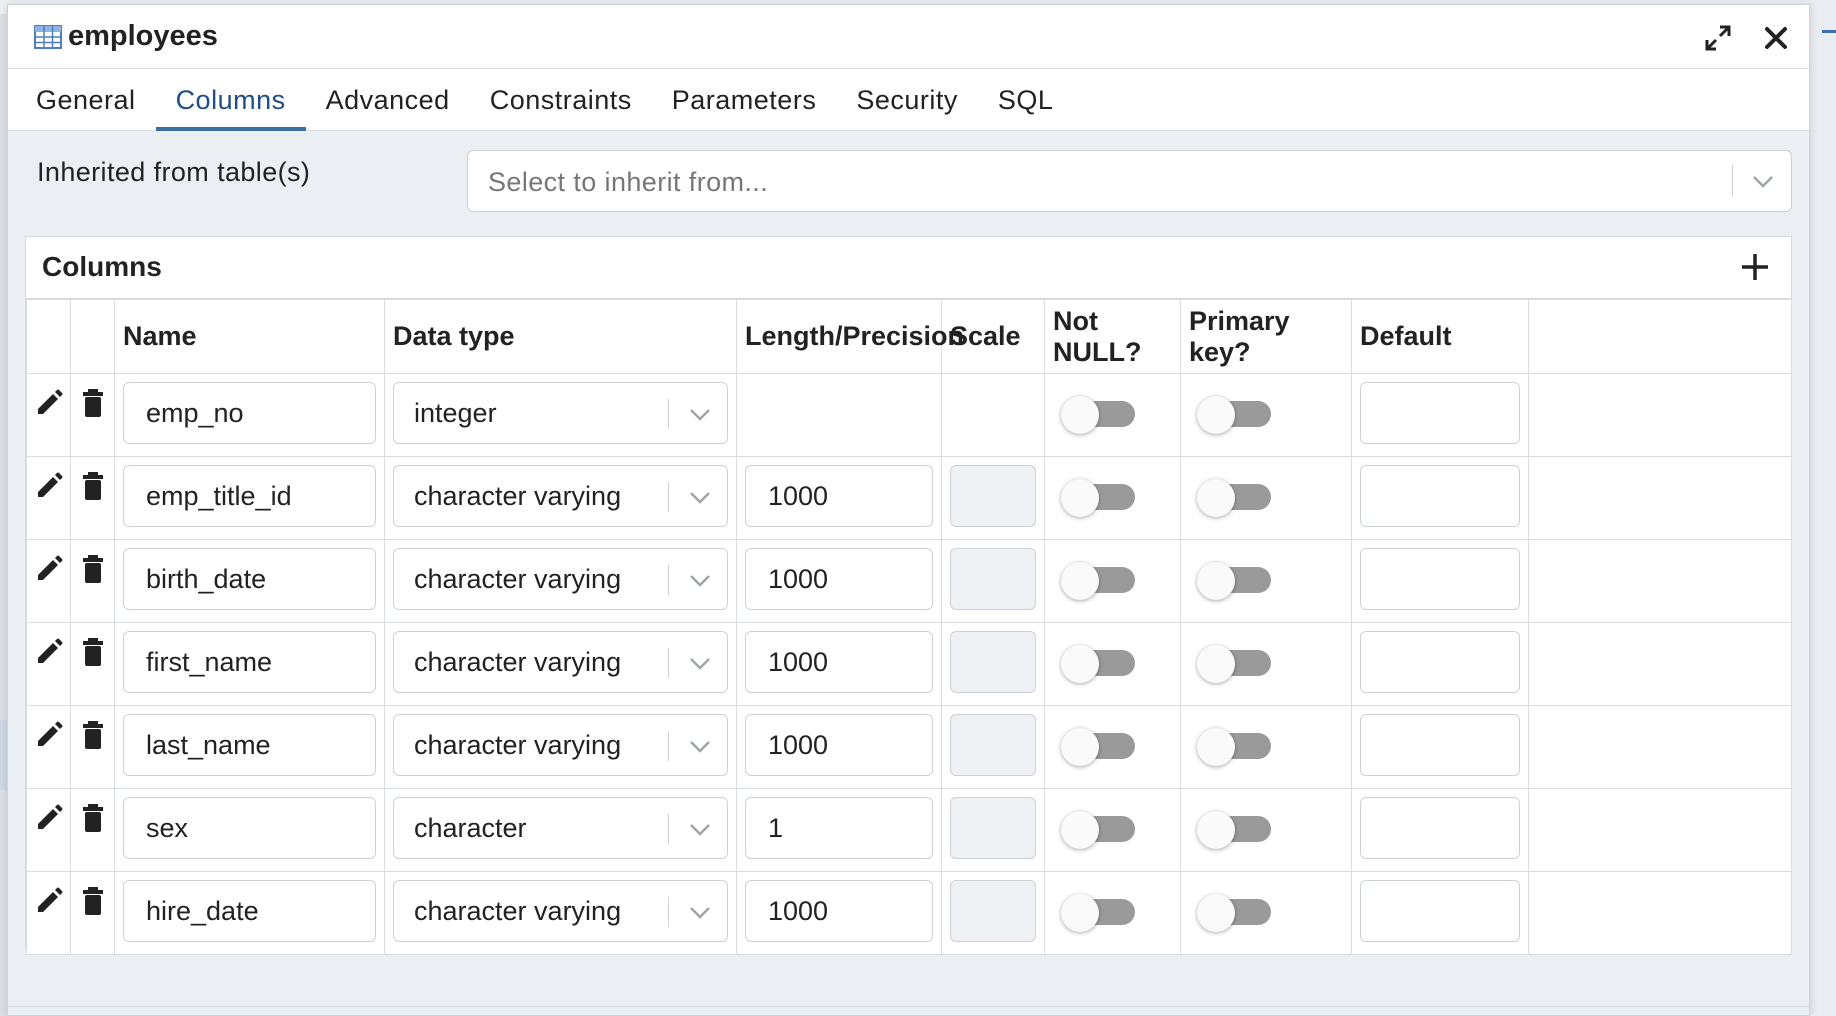 The height and width of the screenshot is (1016, 1836). I want to click on data-type-select: integer, so click(560, 413).